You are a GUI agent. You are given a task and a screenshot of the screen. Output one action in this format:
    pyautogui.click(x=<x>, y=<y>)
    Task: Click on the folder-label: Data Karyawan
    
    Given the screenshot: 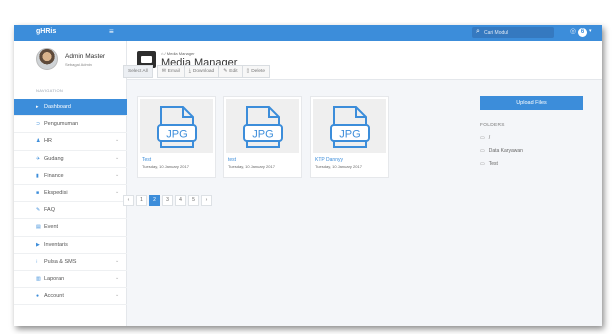 What is the action you would take?
    pyautogui.click(x=505, y=151)
    